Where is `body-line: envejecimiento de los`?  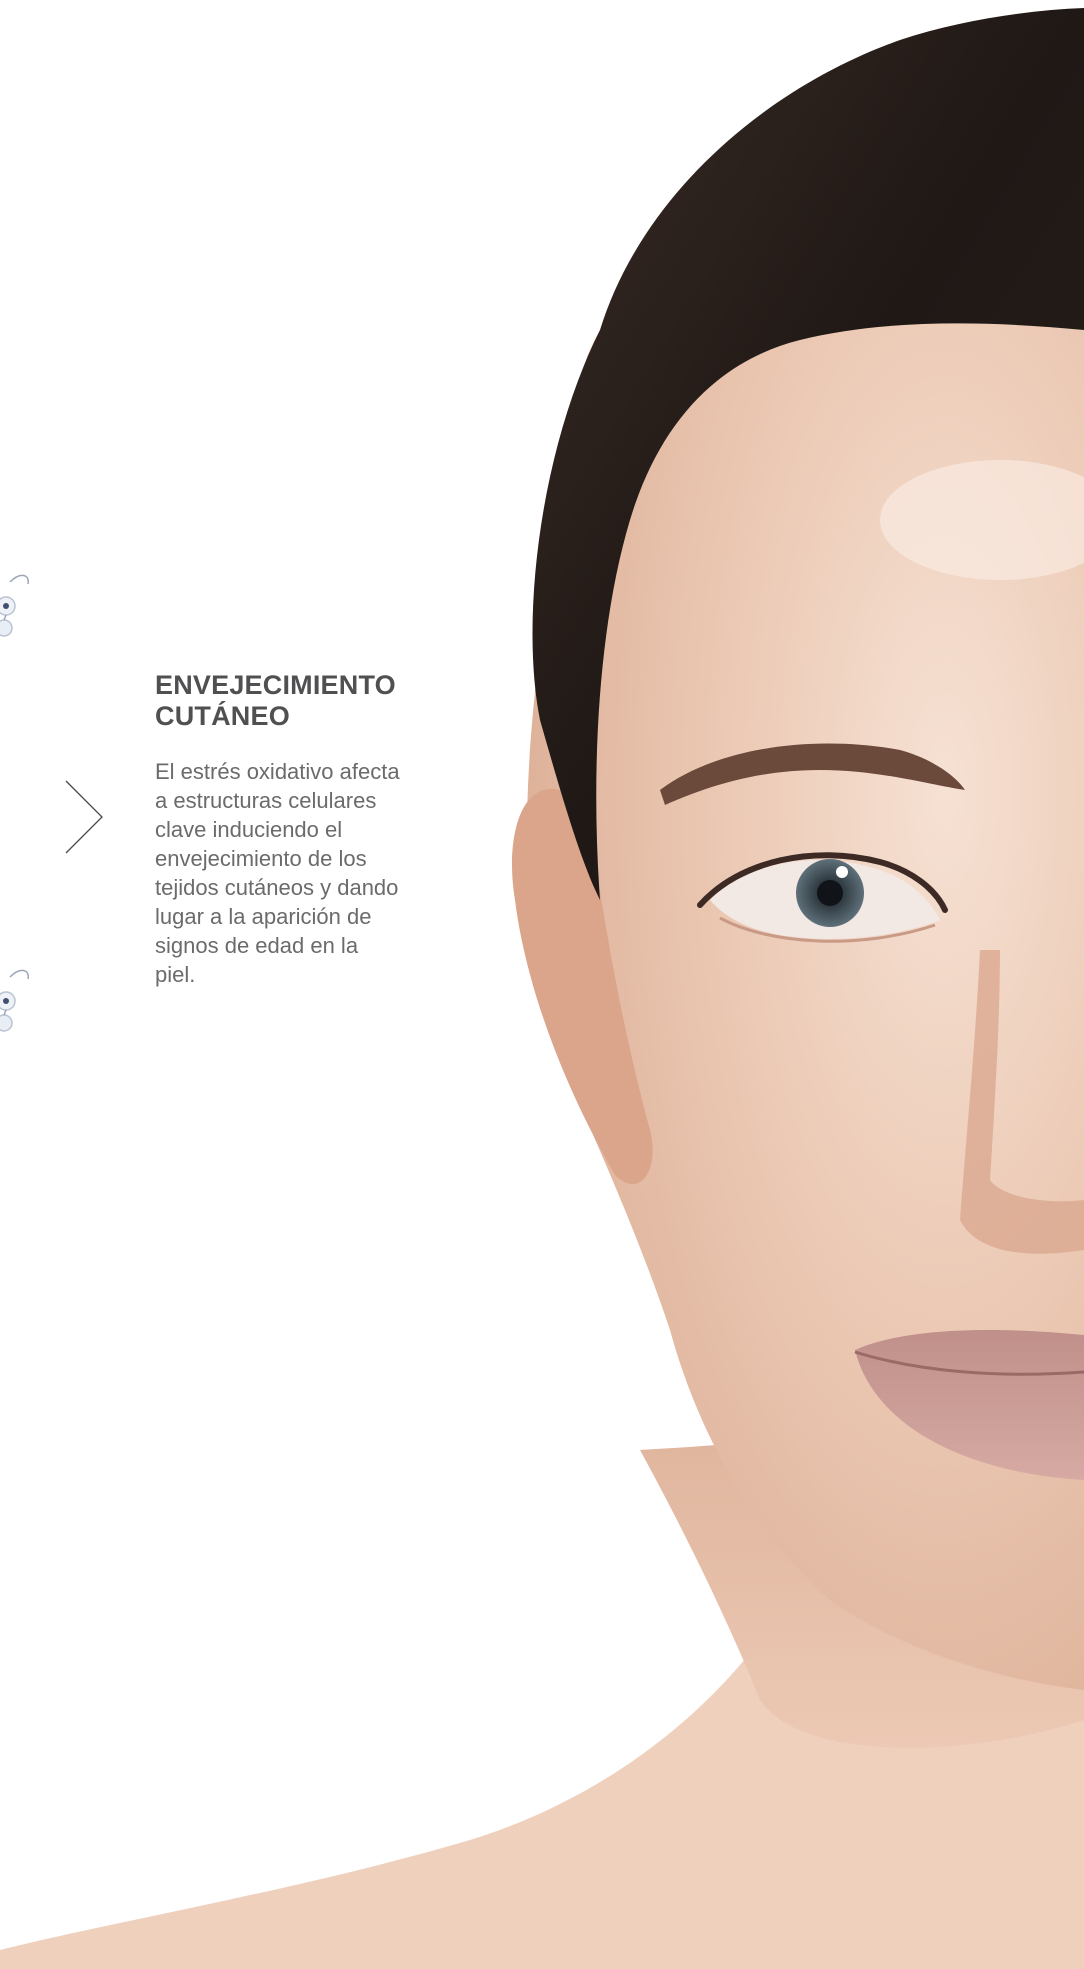 body-line: envejecimiento de los is located at coordinates (261, 858).